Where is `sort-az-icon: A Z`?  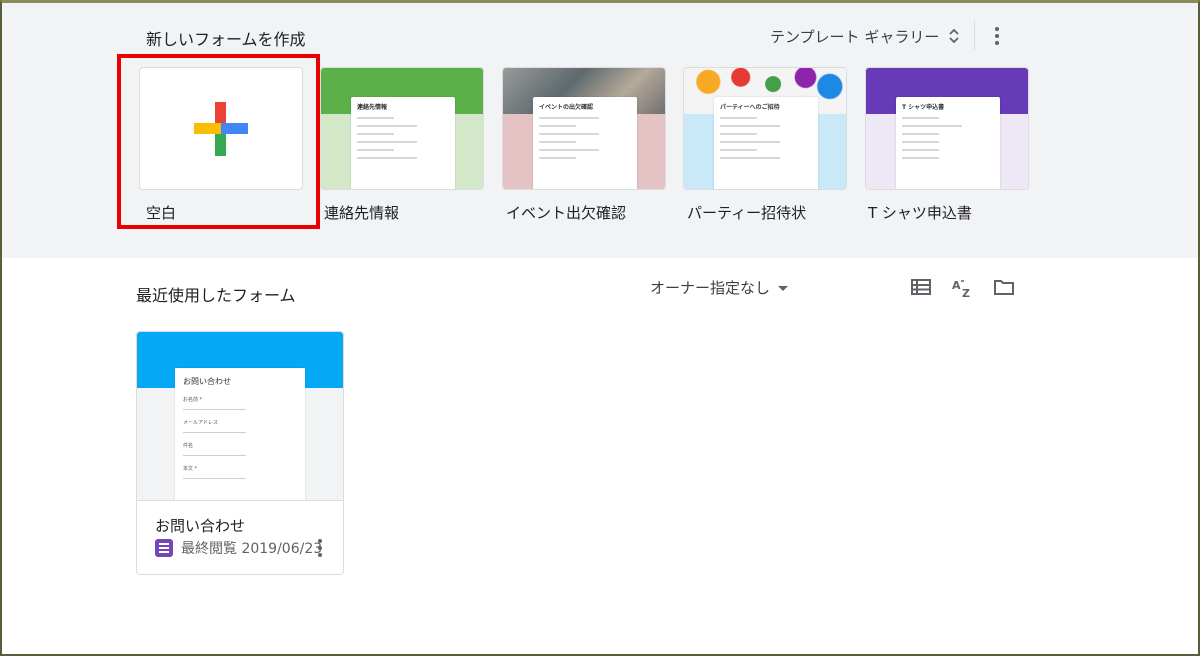
sort-az-icon: A Z is located at coordinates (963, 289).